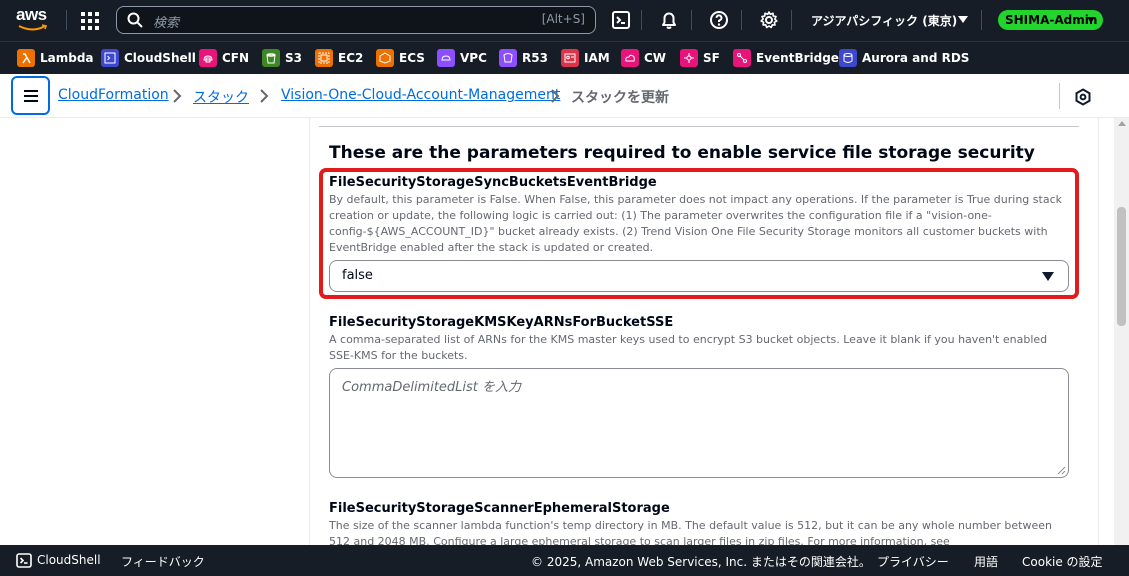  What do you see at coordinates (1061, 470) in the screenshot?
I see `resize-grip-icon` at bounding box center [1061, 470].